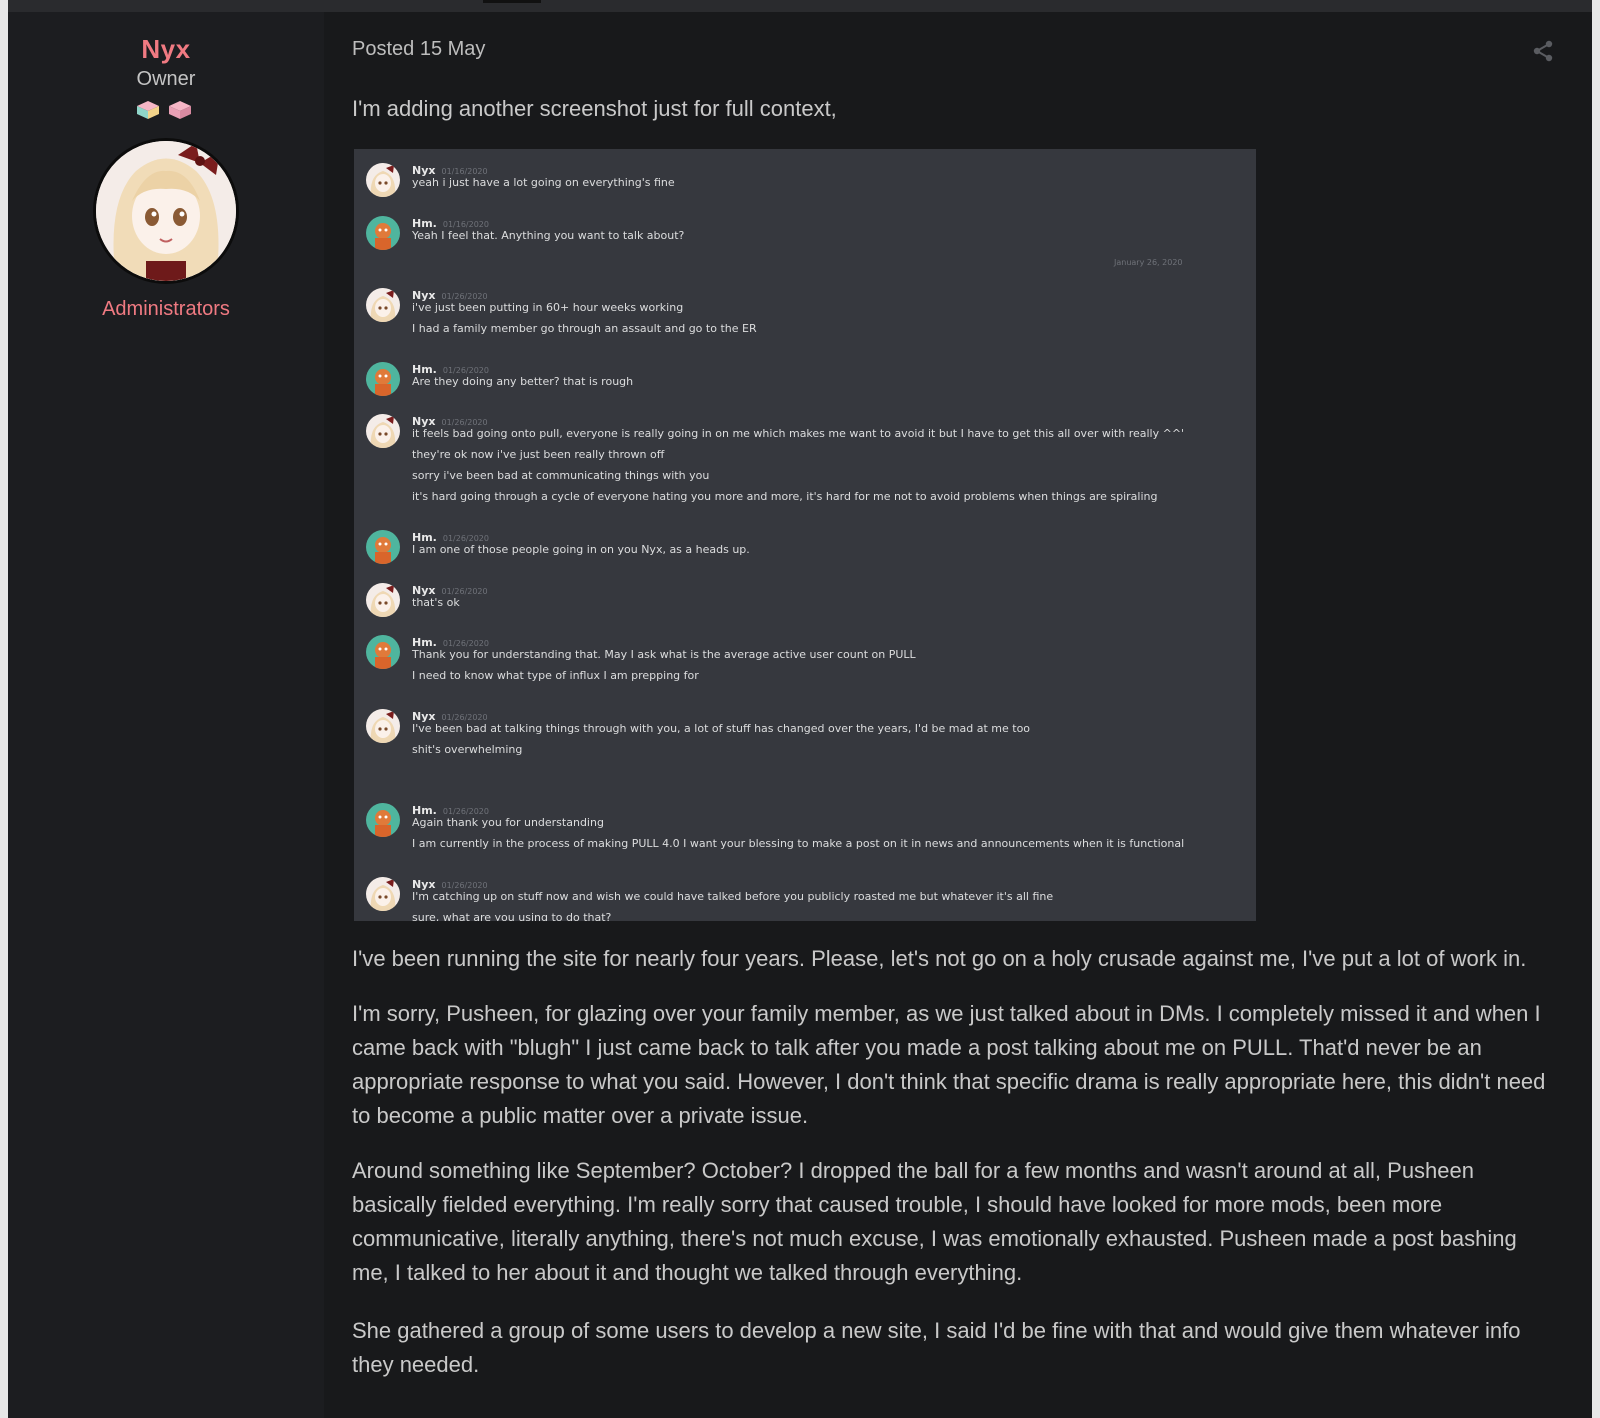 The image size is (1600, 1418). I want to click on chat-message-line: sure, what are you using to do that?, so click(512, 916).